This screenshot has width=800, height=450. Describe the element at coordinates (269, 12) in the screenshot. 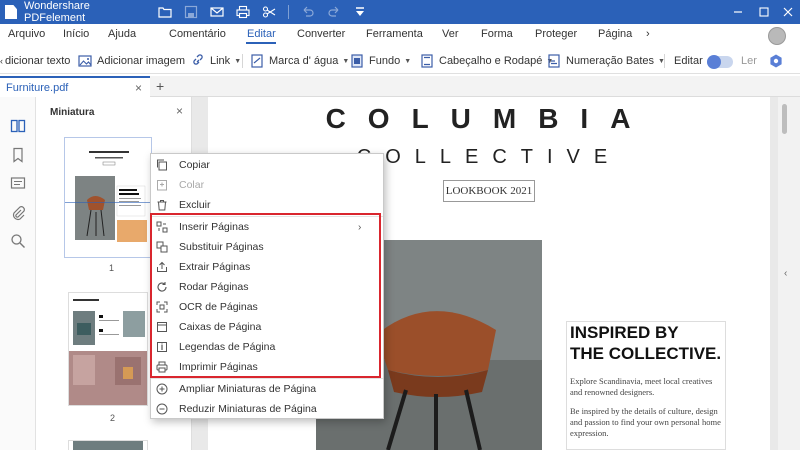

I see `scissors-icon` at that location.